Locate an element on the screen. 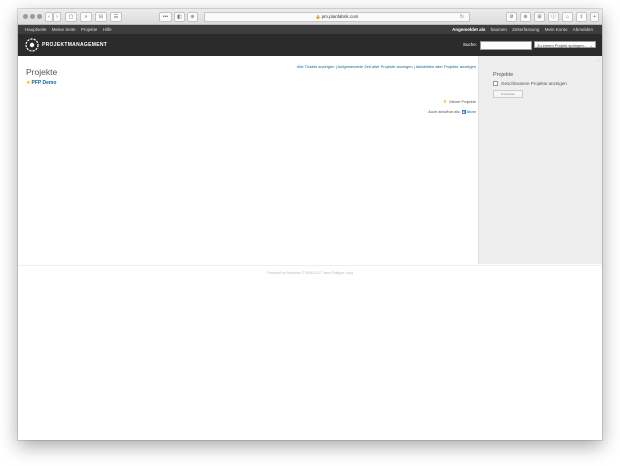 The image size is (620, 466). user-link: baumen is located at coordinates (499, 29).